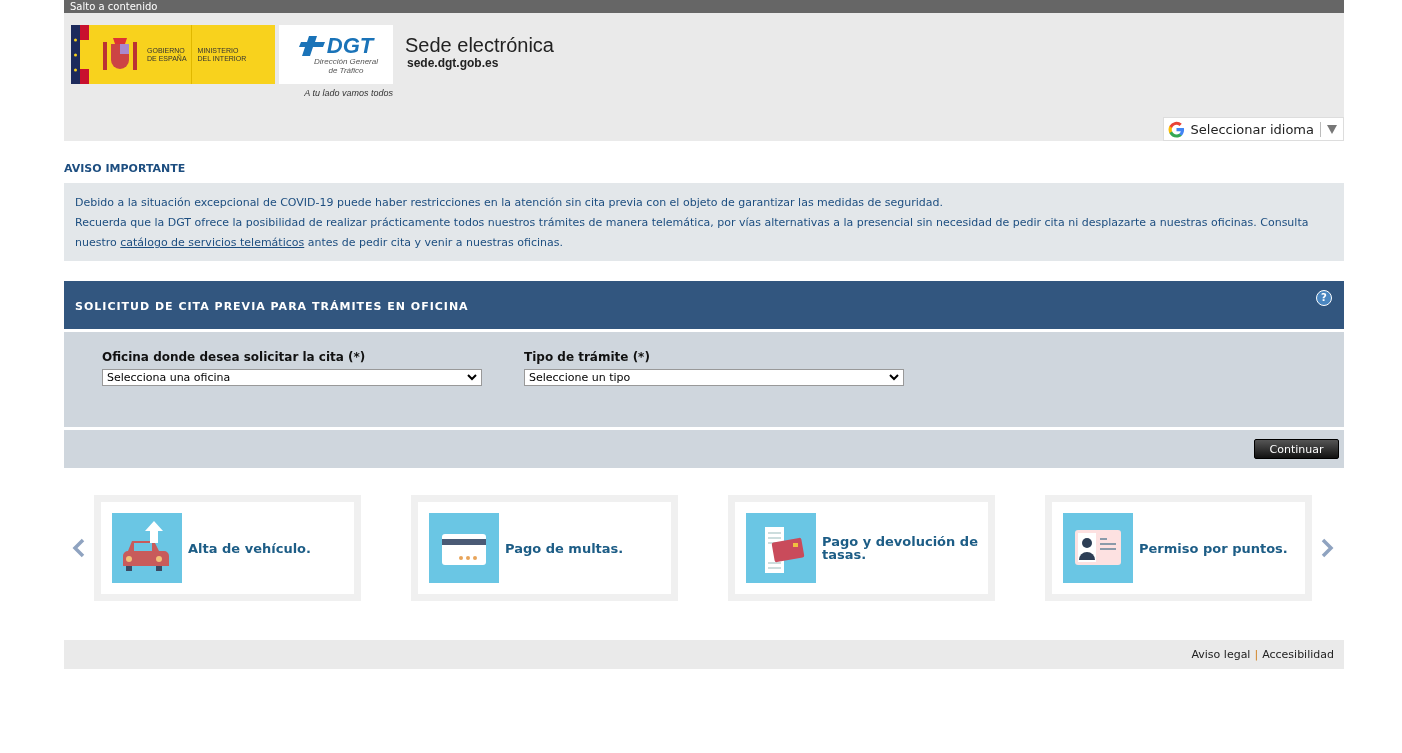 The width and height of the screenshot is (1402, 753). What do you see at coordinates (1296, 449) in the screenshot?
I see `continue-button: Continuar` at bounding box center [1296, 449].